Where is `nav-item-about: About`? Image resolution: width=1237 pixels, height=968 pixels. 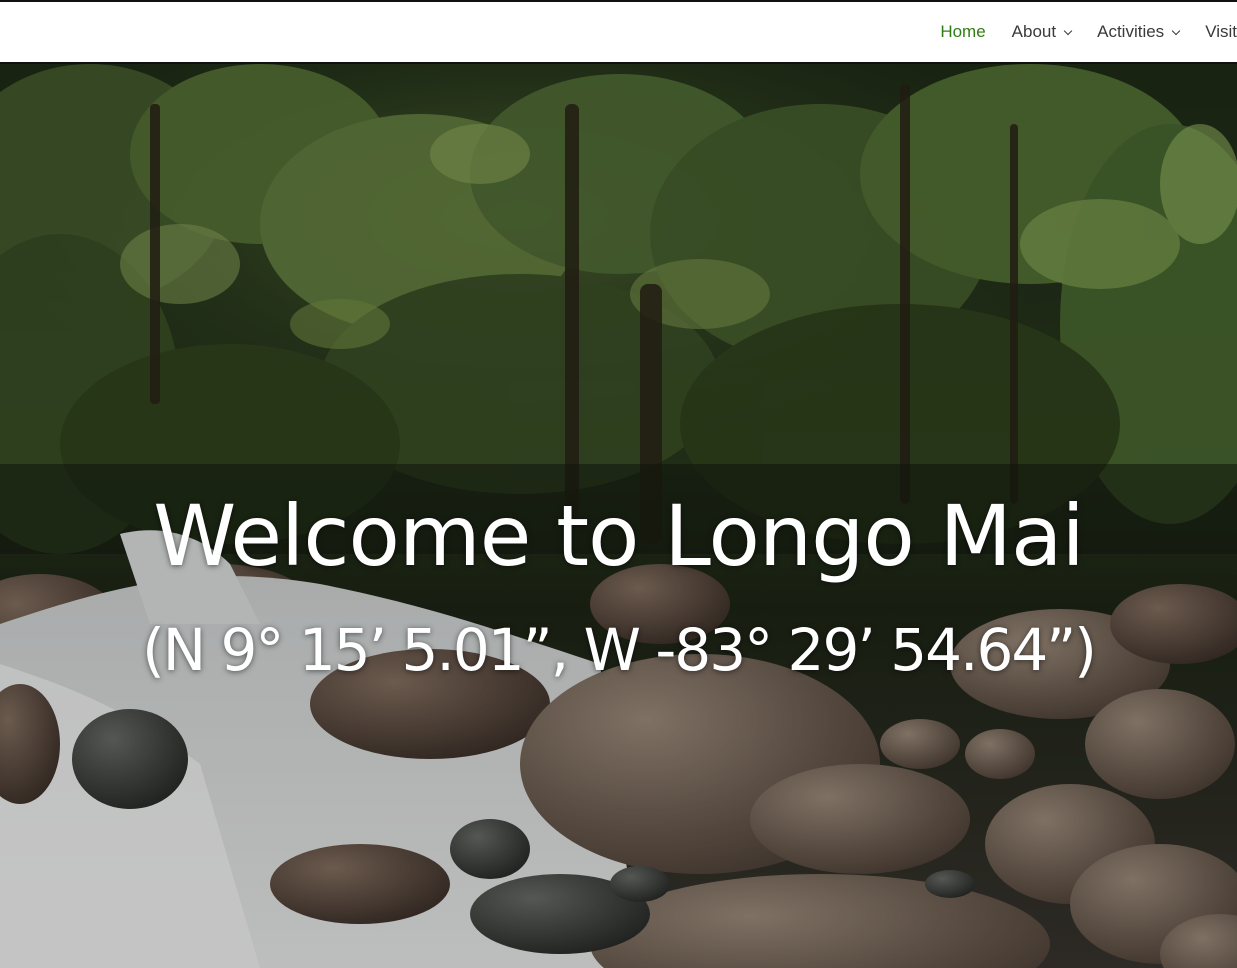 nav-item-about: About is located at coordinates (1042, 32).